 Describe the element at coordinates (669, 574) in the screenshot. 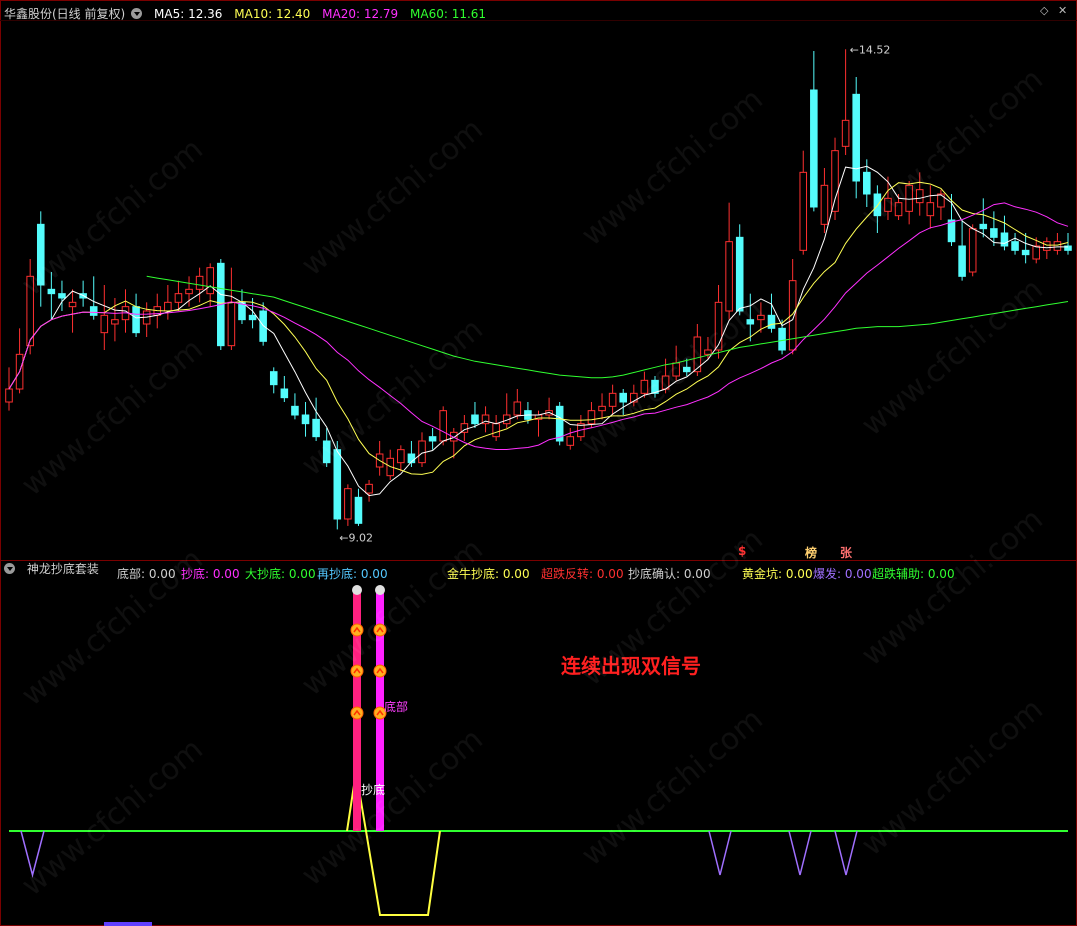

I see `chaodiquerren-value: 抄底确认: 0.00` at that location.